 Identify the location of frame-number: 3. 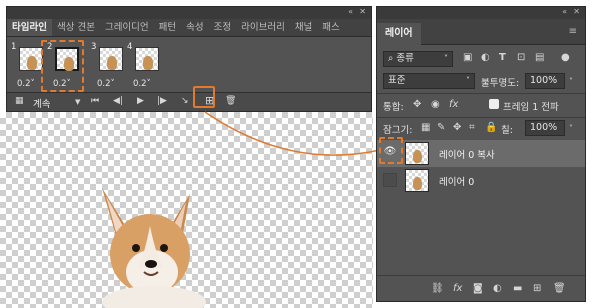
(94, 47).